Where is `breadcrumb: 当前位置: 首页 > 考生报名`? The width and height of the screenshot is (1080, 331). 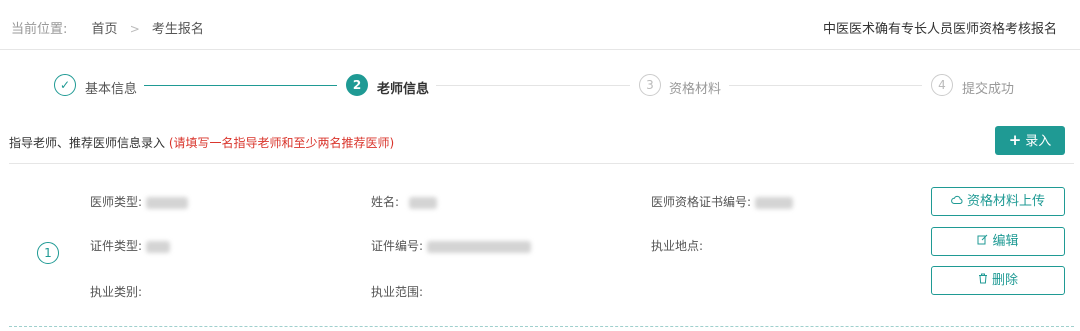
breadcrumb: 当前位置: 首页 > 考生报名 is located at coordinates (107, 27).